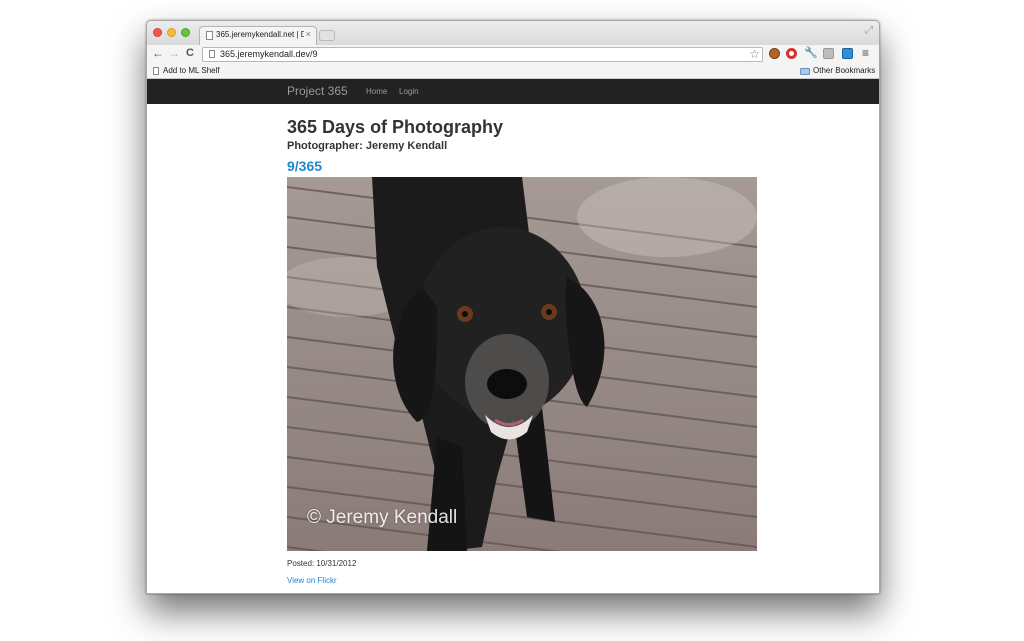 The image size is (1024, 641). What do you see at coordinates (828, 53) in the screenshot?
I see `extension-box-icon` at bounding box center [828, 53].